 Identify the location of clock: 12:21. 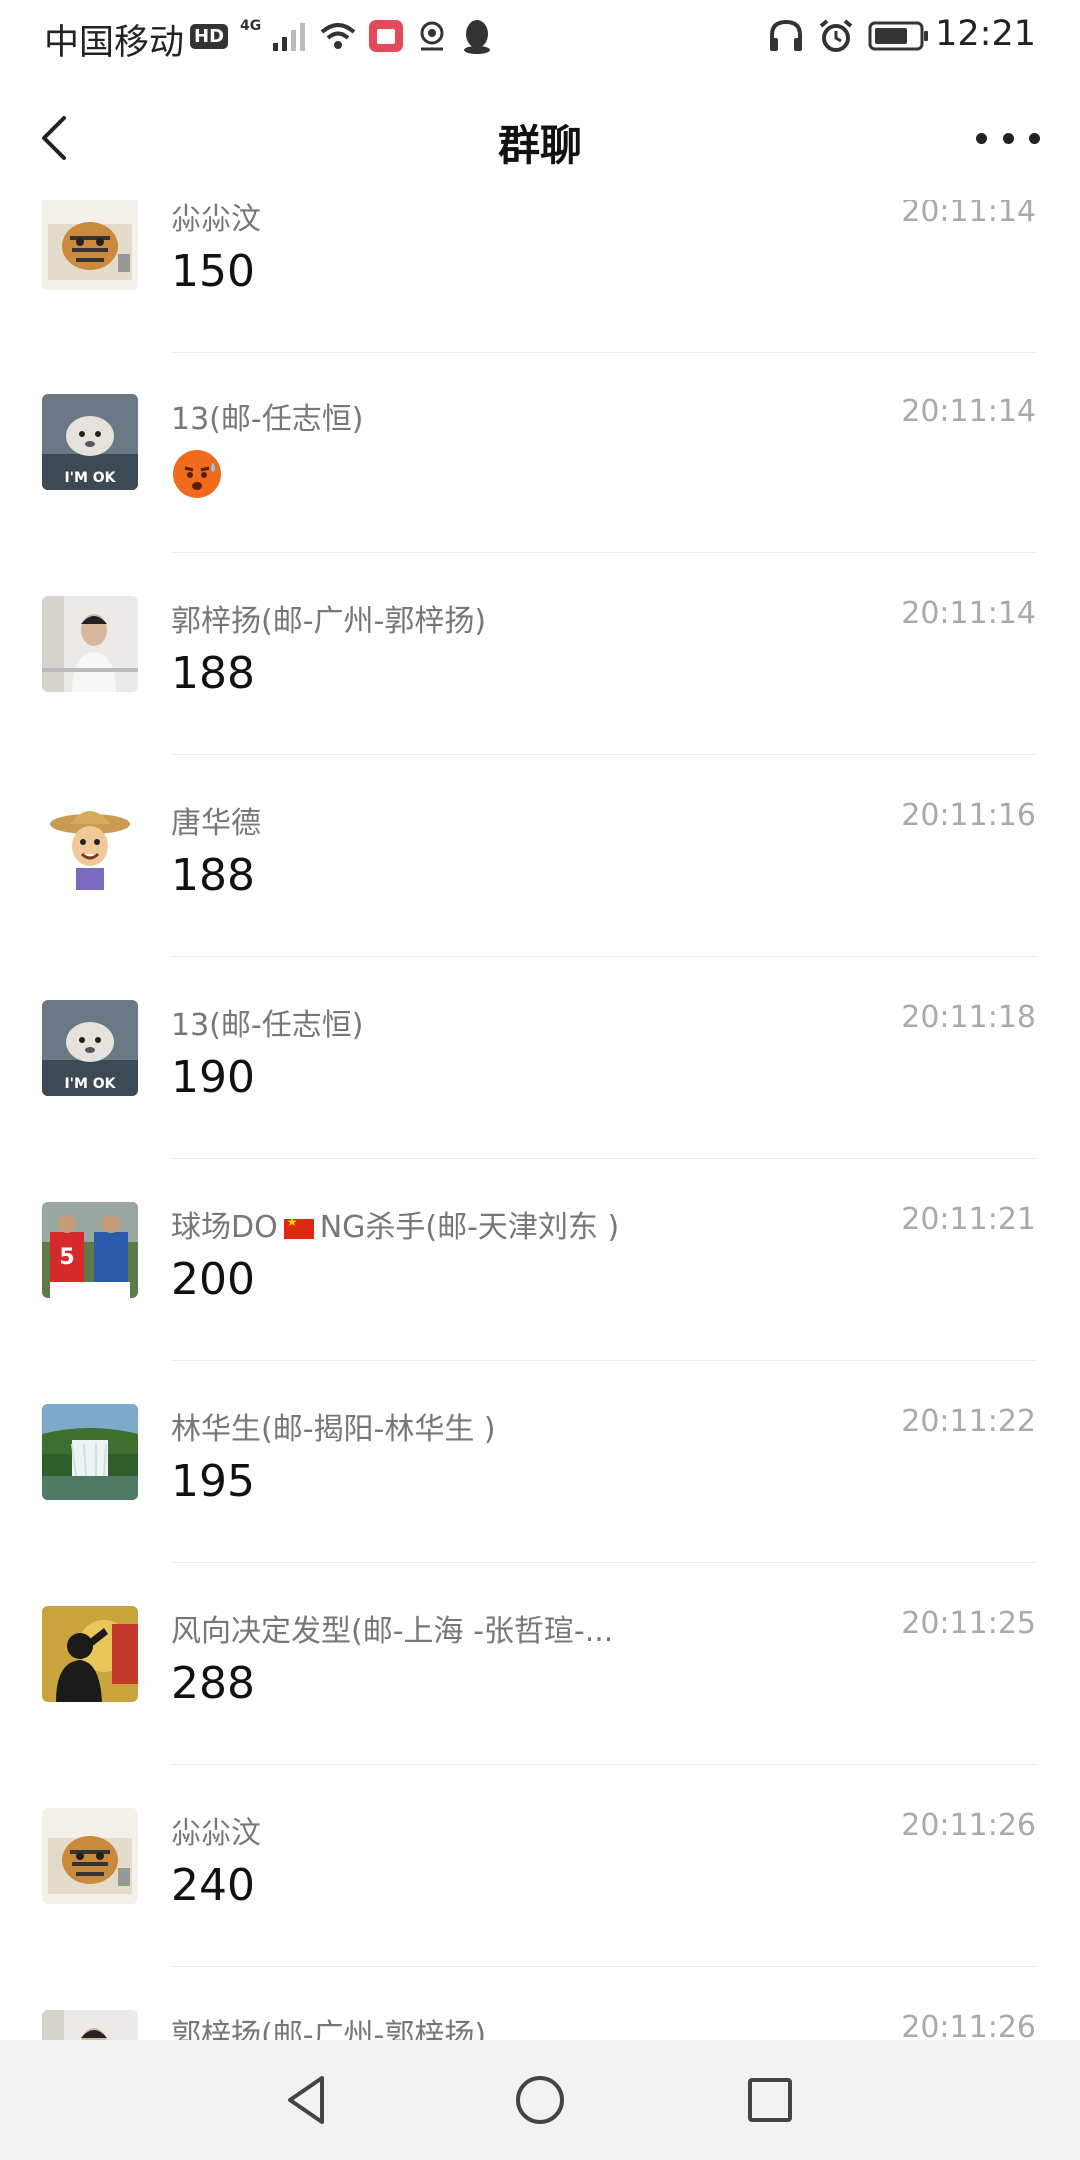
(985, 34).